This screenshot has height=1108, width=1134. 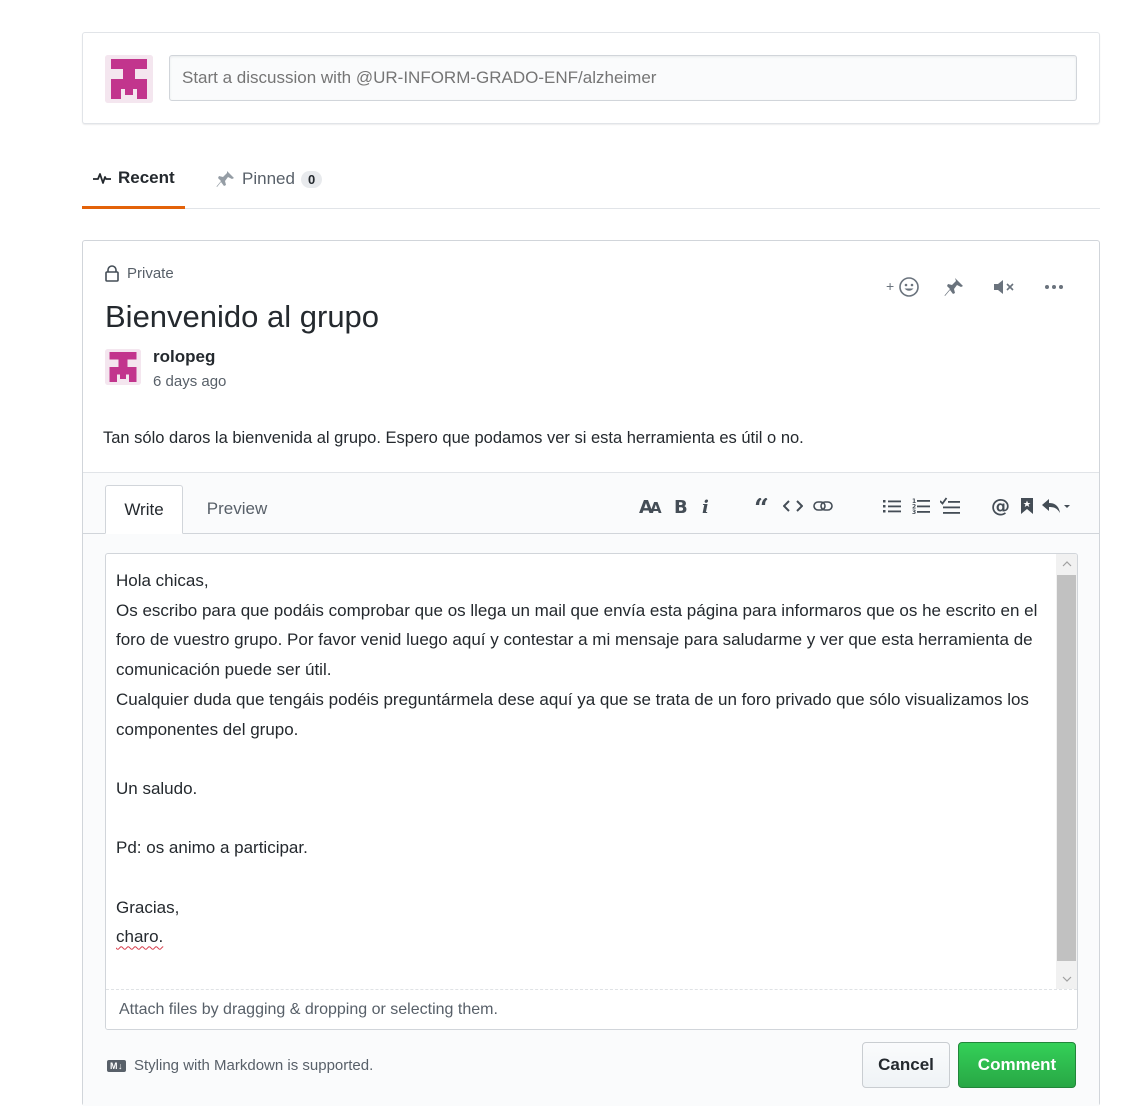 I want to click on reply-icon, so click(x=1056, y=506).